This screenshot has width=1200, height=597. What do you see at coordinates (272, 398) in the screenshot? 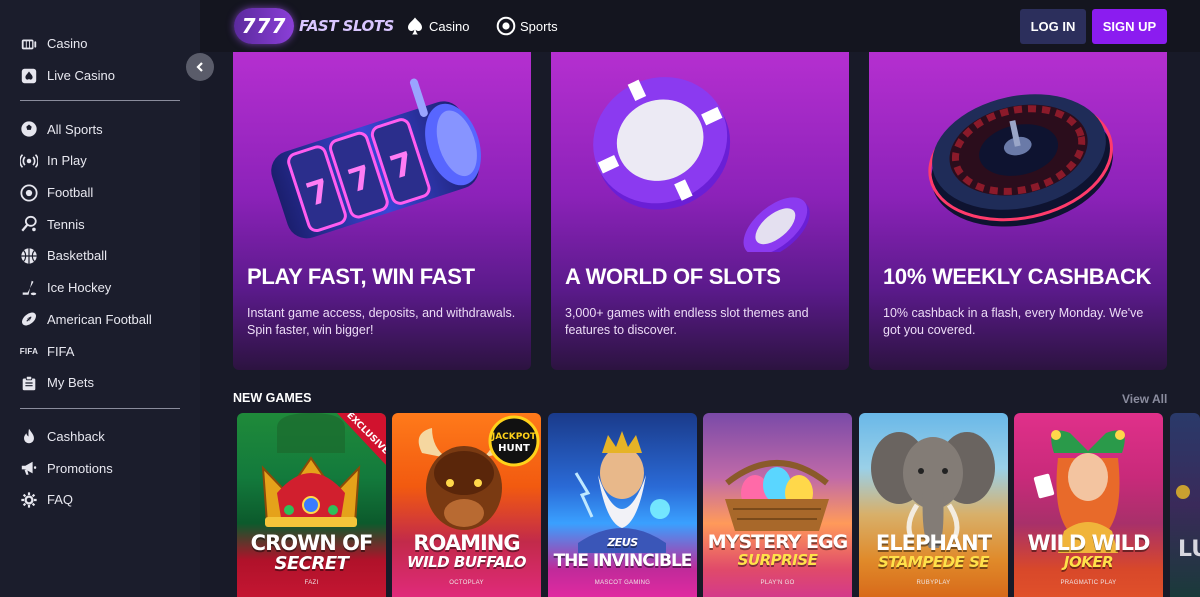
I see `new-games-title: NEW GAMES` at bounding box center [272, 398].